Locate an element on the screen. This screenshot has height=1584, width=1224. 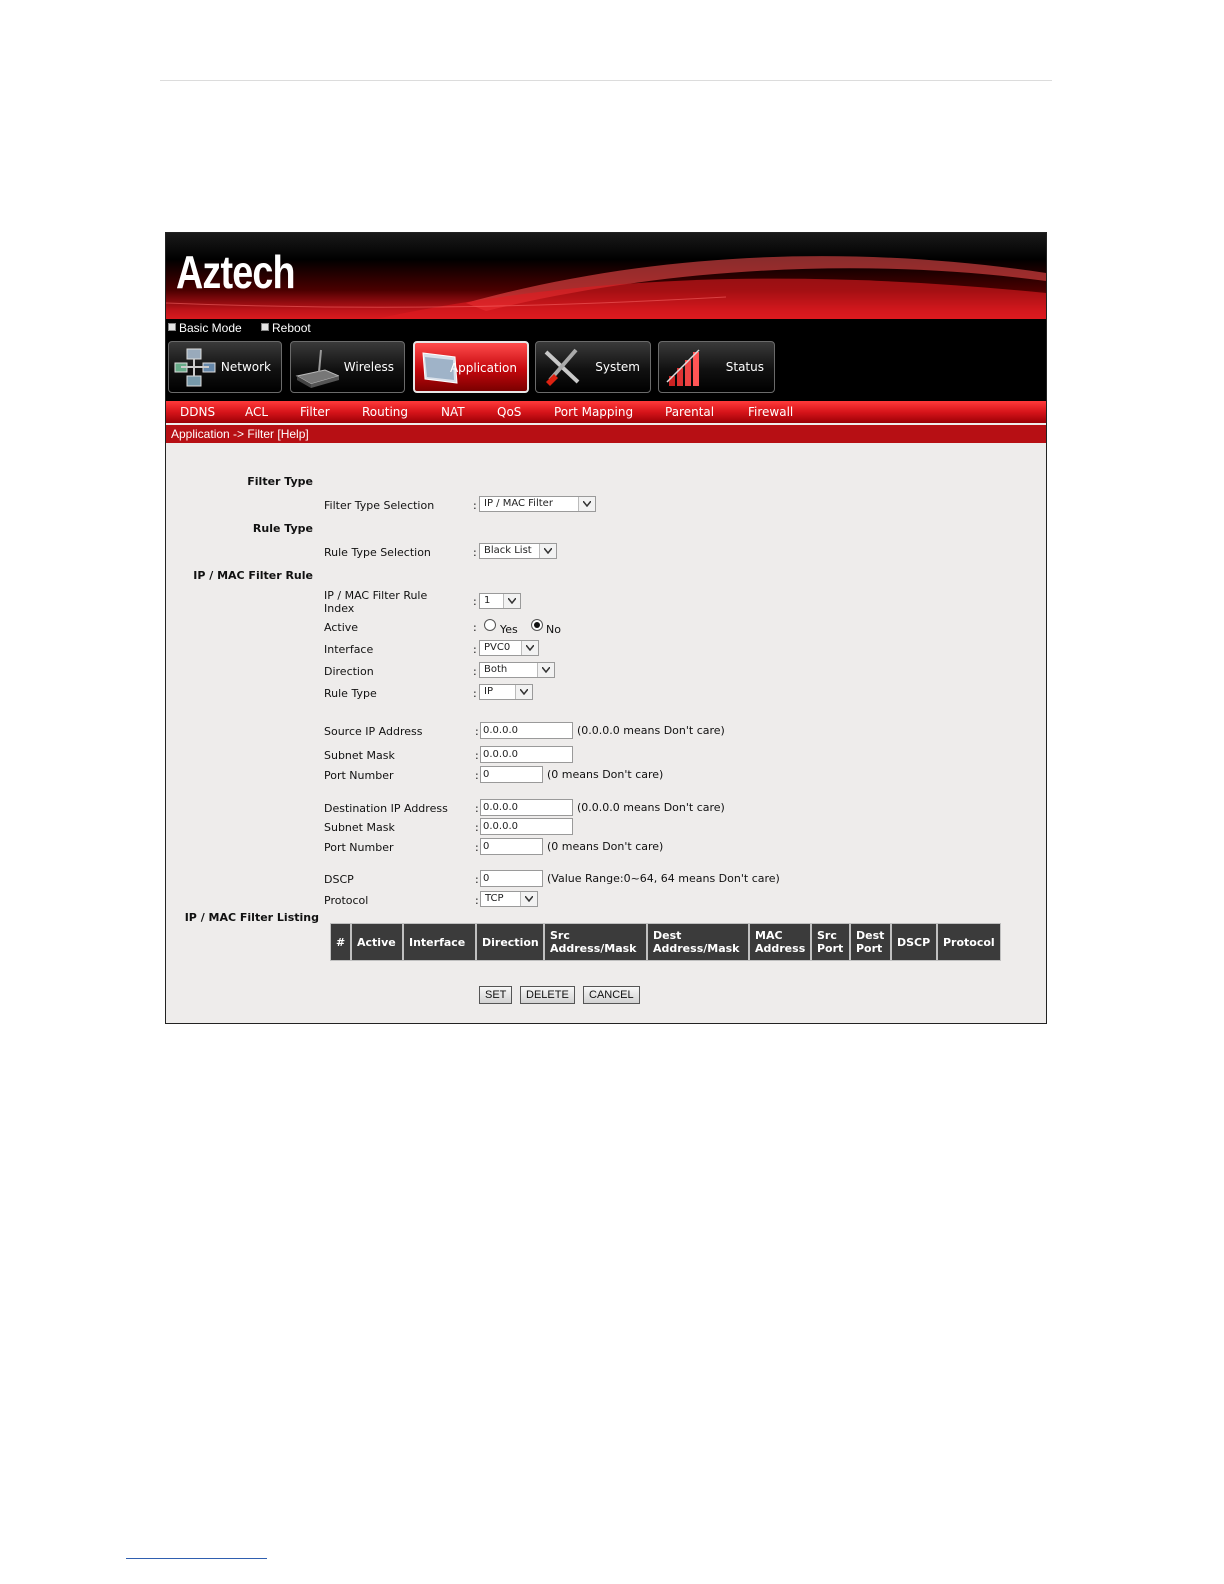
source-ip-input is located at coordinates (526, 730).